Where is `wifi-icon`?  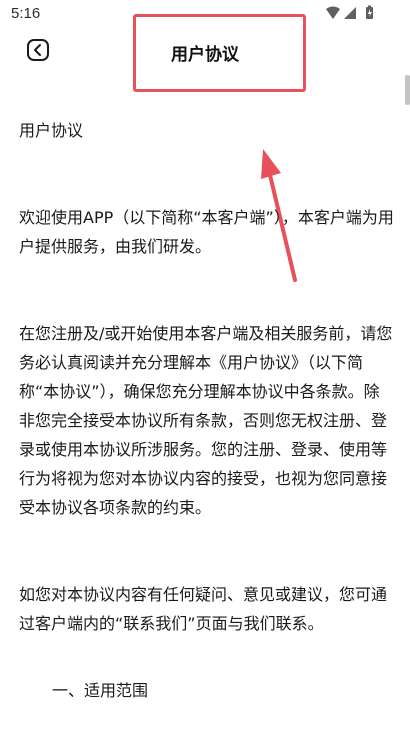
wifi-icon is located at coordinates (333, 12).